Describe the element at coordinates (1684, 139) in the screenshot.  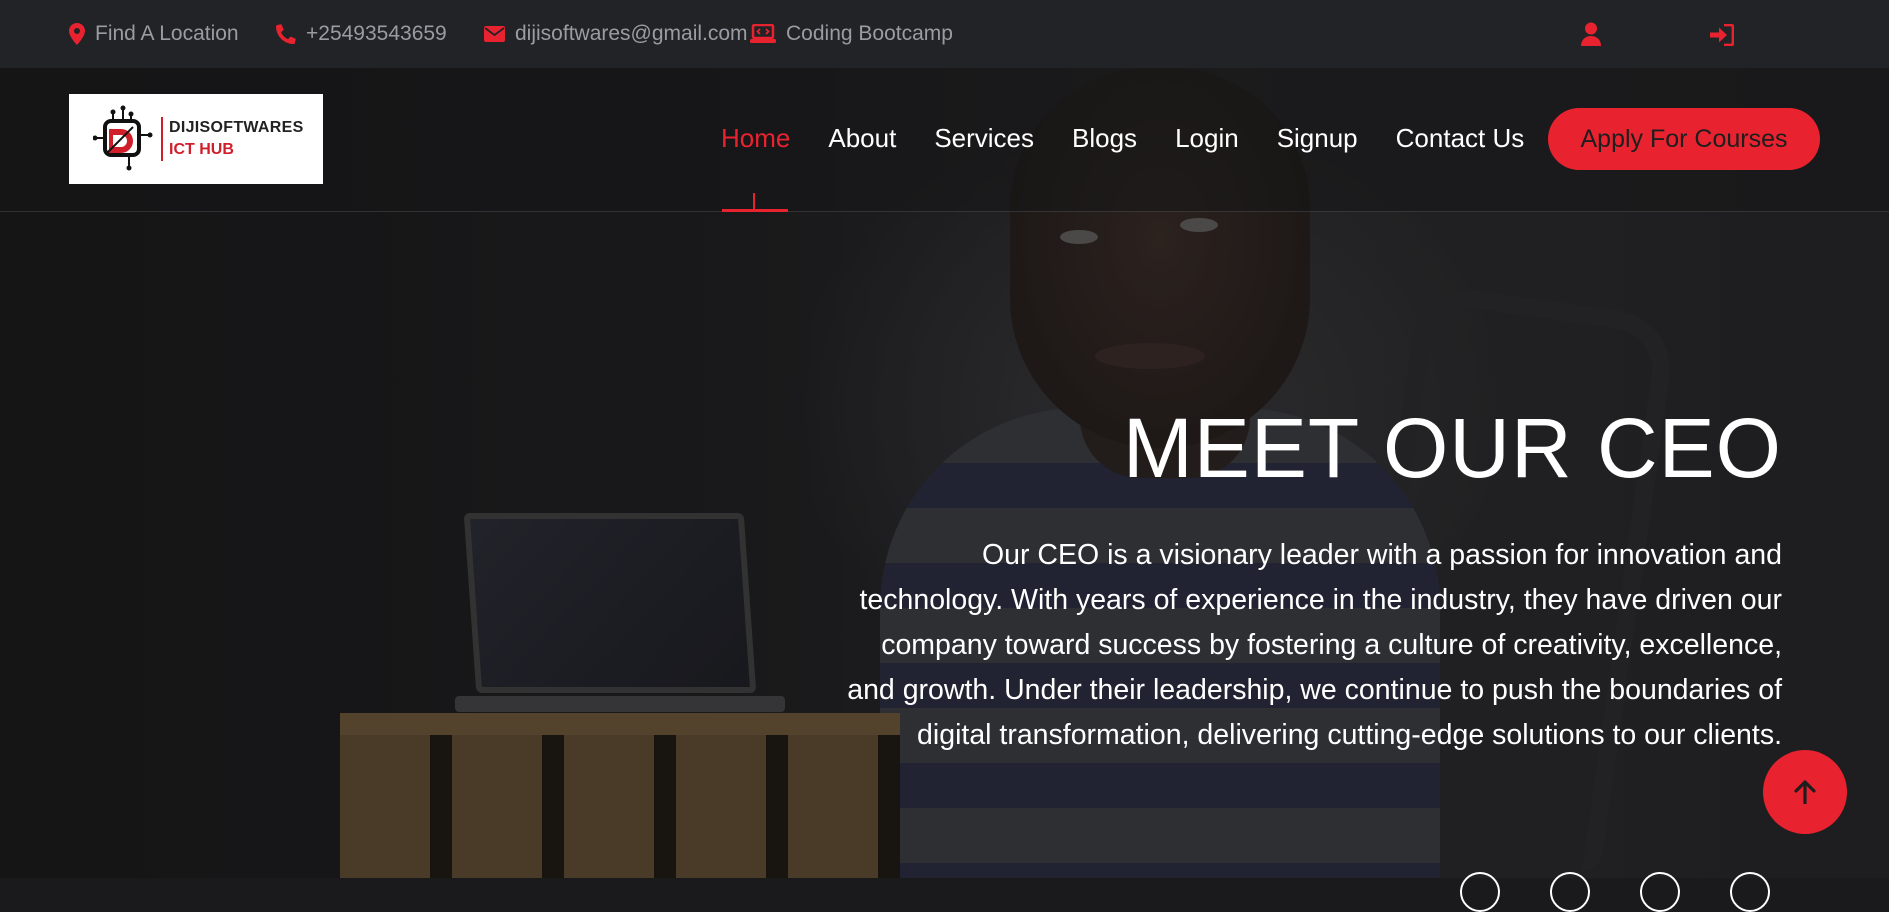
I see `apply-for-courses-button: Apply For Courses` at that location.